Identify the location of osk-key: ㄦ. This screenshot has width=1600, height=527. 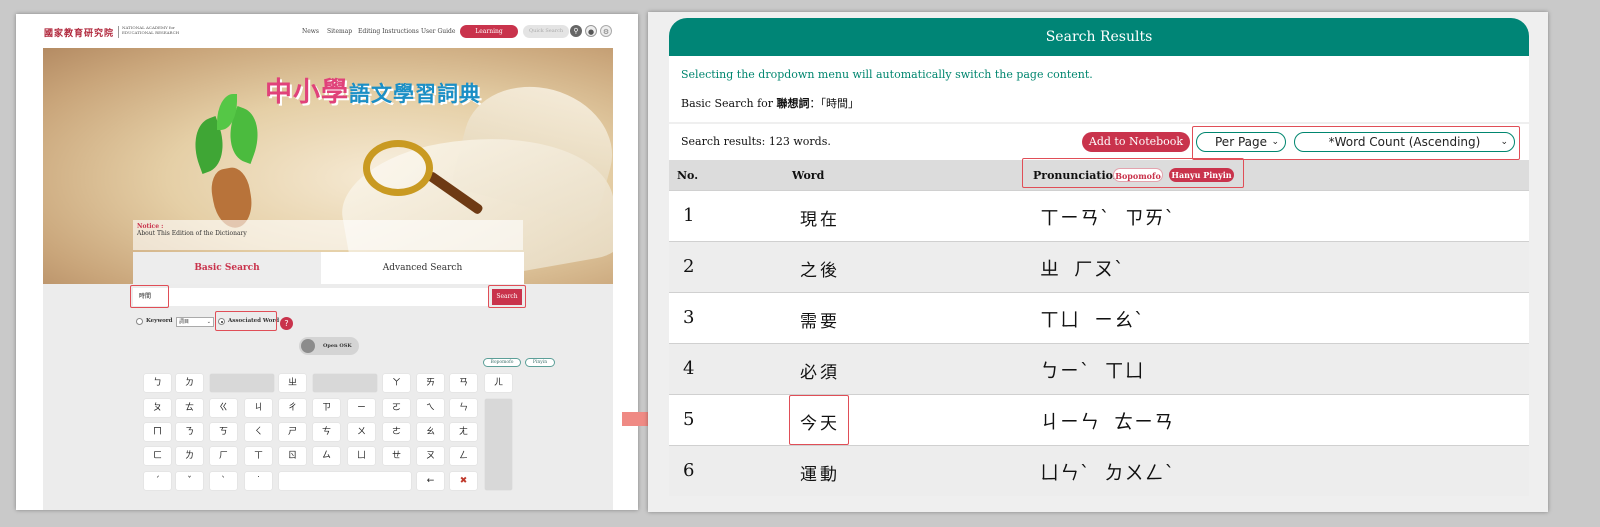
(498, 383).